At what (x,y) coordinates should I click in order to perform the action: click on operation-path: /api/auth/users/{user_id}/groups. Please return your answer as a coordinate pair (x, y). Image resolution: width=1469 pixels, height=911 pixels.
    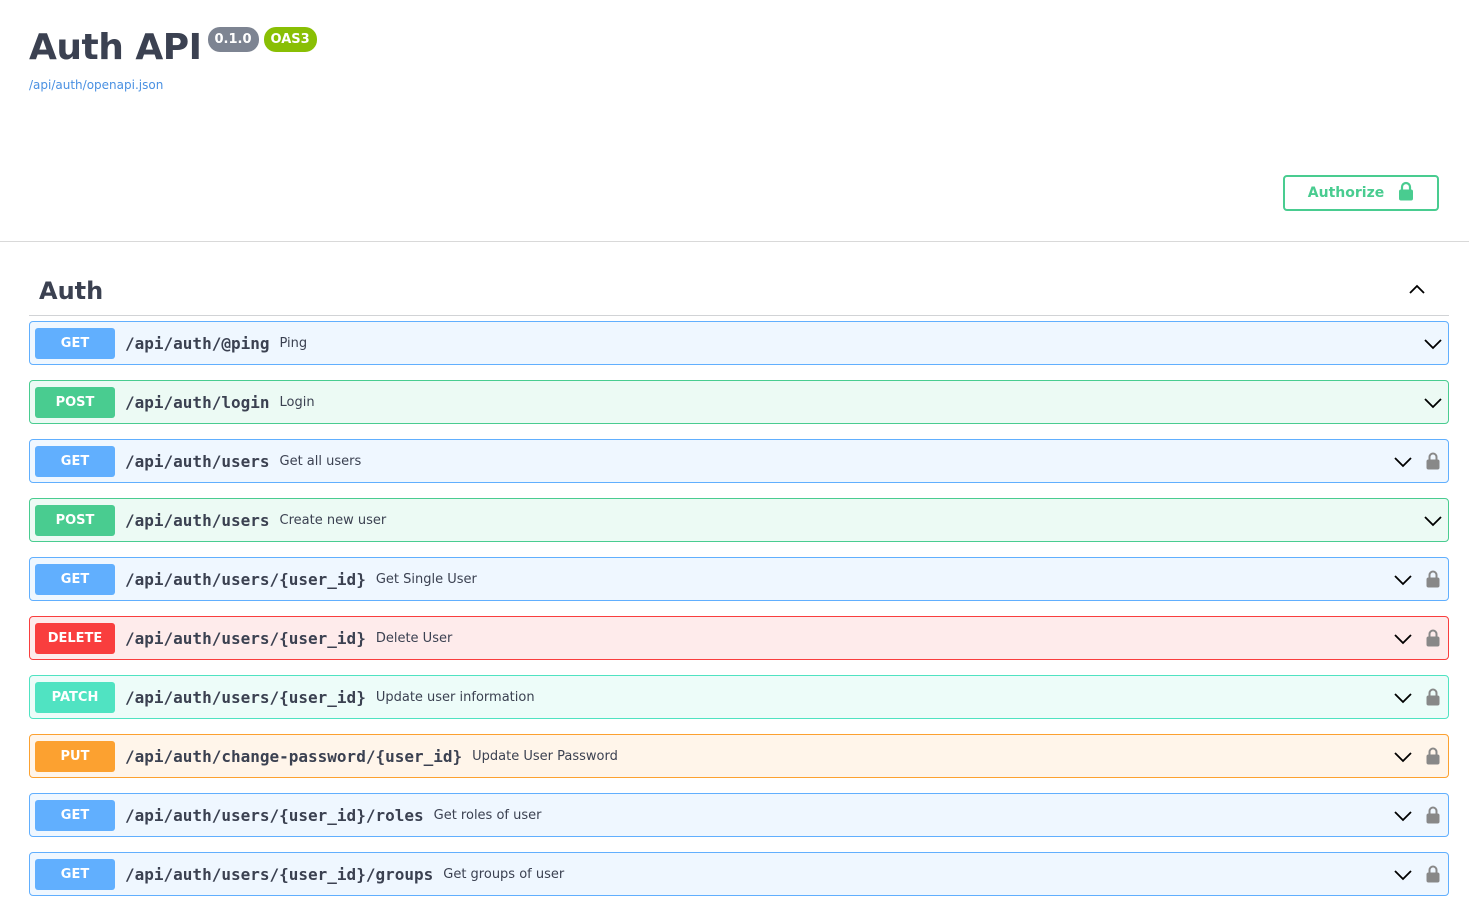
    Looking at the image, I should click on (279, 874).